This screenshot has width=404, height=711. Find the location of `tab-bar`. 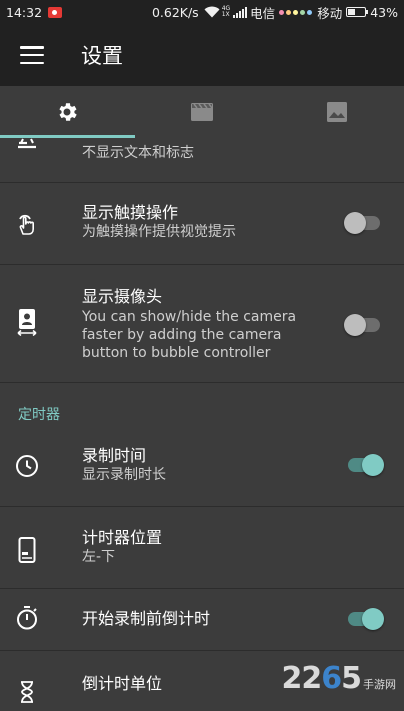

tab-bar is located at coordinates (202, 112).